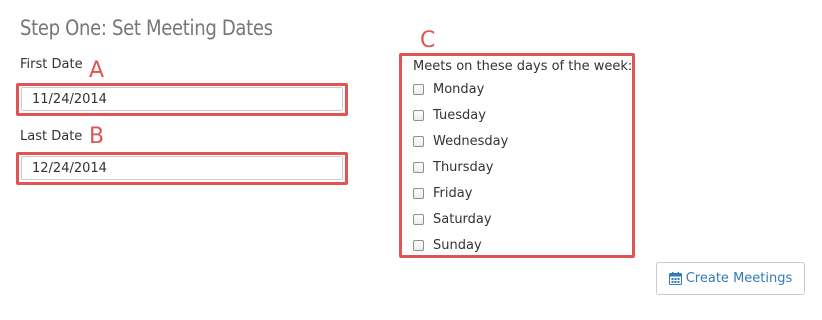  What do you see at coordinates (97, 136) in the screenshot?
I see `annotation-letter-b: B` at bounding box center [97, 136].